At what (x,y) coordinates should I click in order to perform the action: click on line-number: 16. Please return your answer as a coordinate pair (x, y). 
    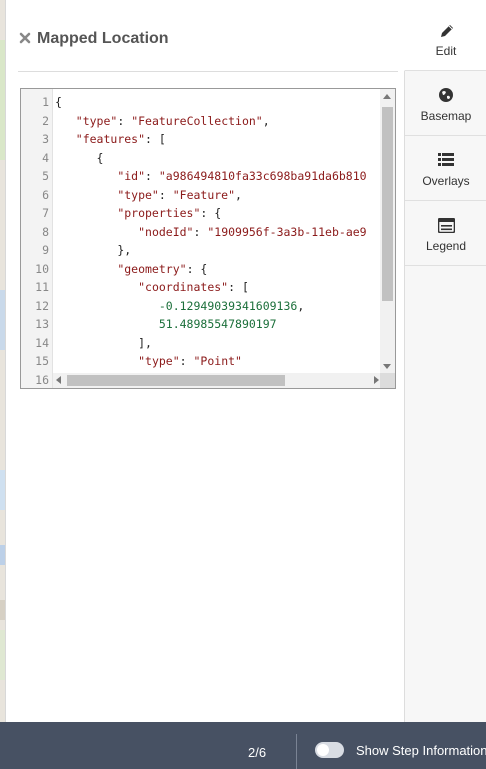
    Looking at the image, I should click on (42, 379).